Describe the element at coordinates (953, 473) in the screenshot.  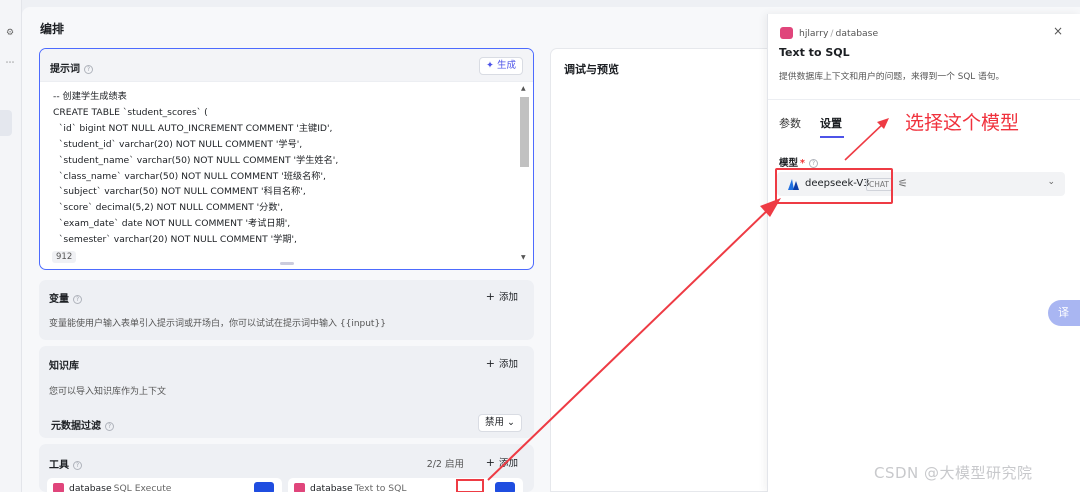
I see `watermark: CSDN @大模型研究院` at that location.